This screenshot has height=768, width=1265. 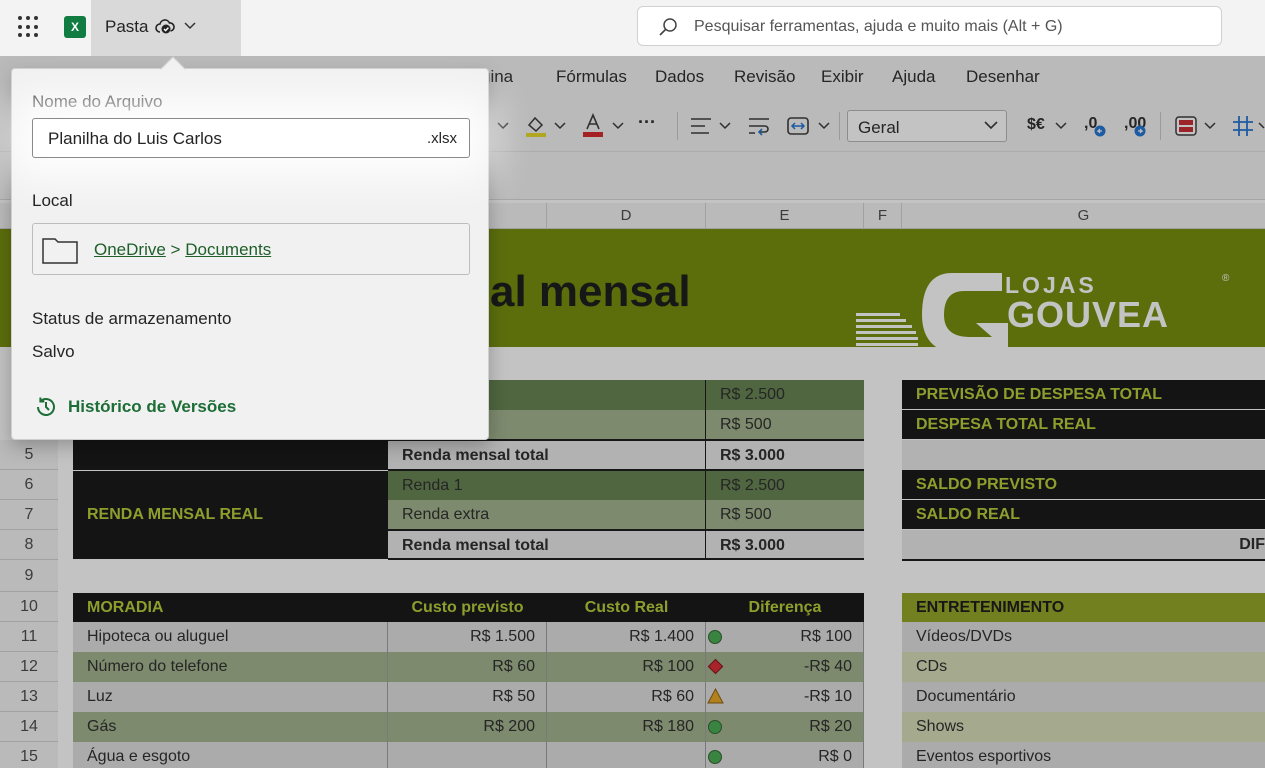 I want to click on location-field: OneDrive > Documents, so click(x=251, y=249).